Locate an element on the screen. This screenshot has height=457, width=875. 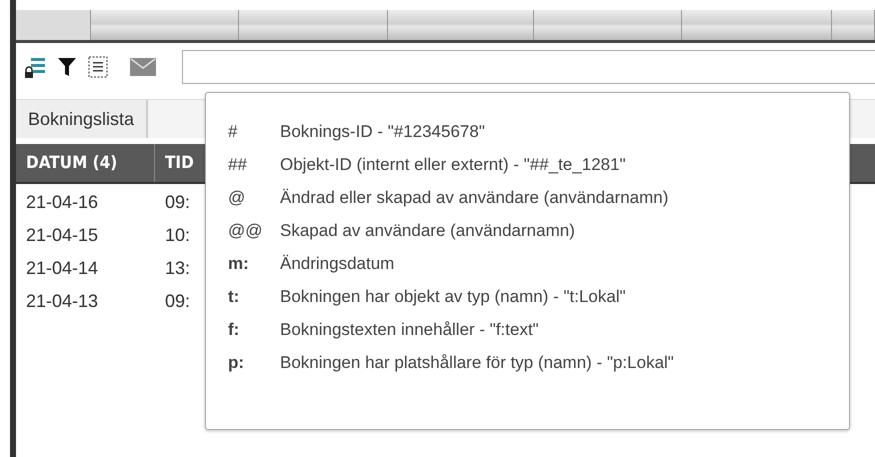
table-cell-text: 21-04-14 is located at coordinates (62, 268).